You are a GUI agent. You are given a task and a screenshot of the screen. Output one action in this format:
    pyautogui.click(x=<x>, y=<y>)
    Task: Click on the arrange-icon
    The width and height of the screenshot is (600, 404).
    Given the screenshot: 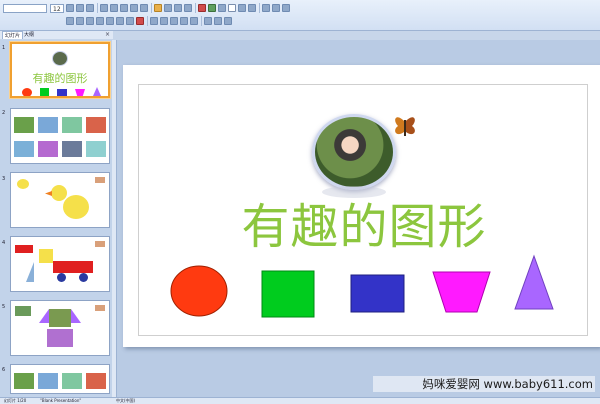 What is the action you would take?
    pyautogui.click(x=212, y=8)
    